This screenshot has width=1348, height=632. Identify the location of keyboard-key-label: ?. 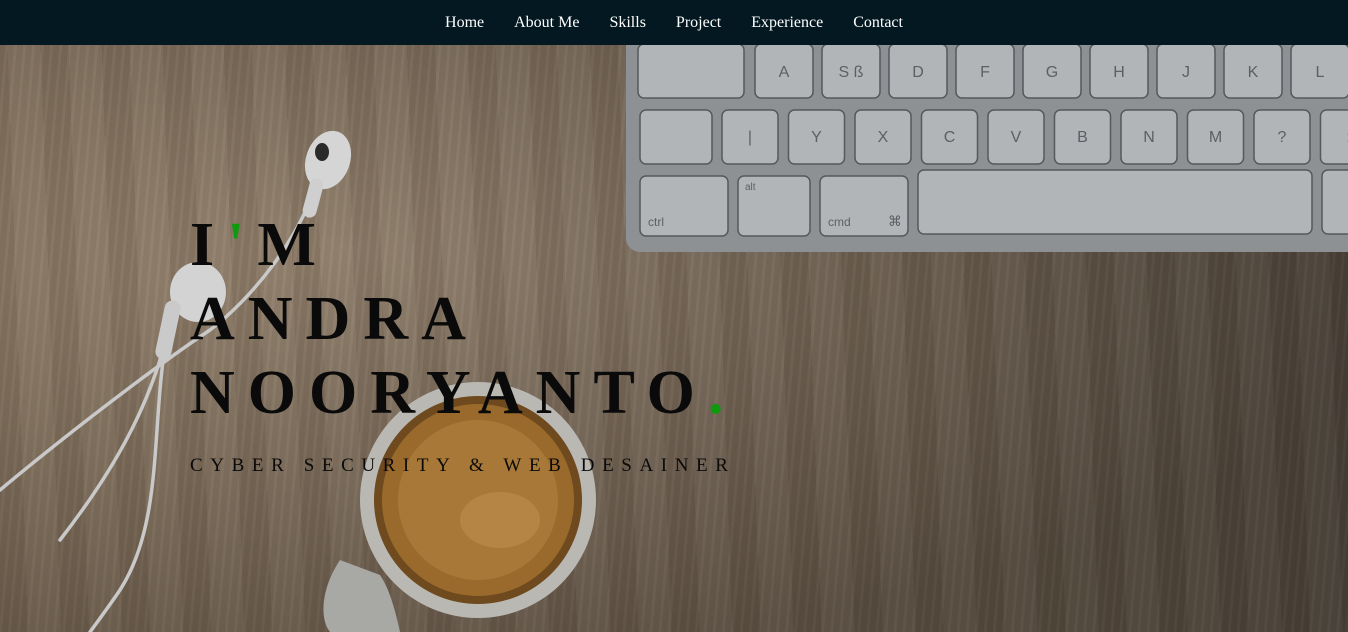
(1282, 137).